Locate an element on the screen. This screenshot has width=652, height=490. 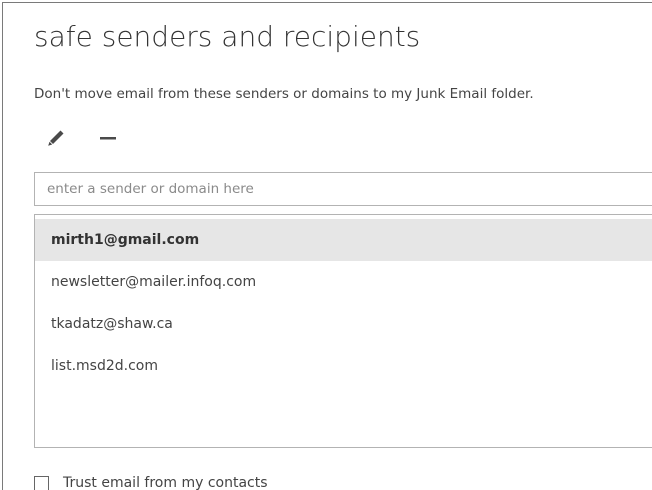
list-item: newsletter@mailer.infoq.com is located at coordinates (343, 282).